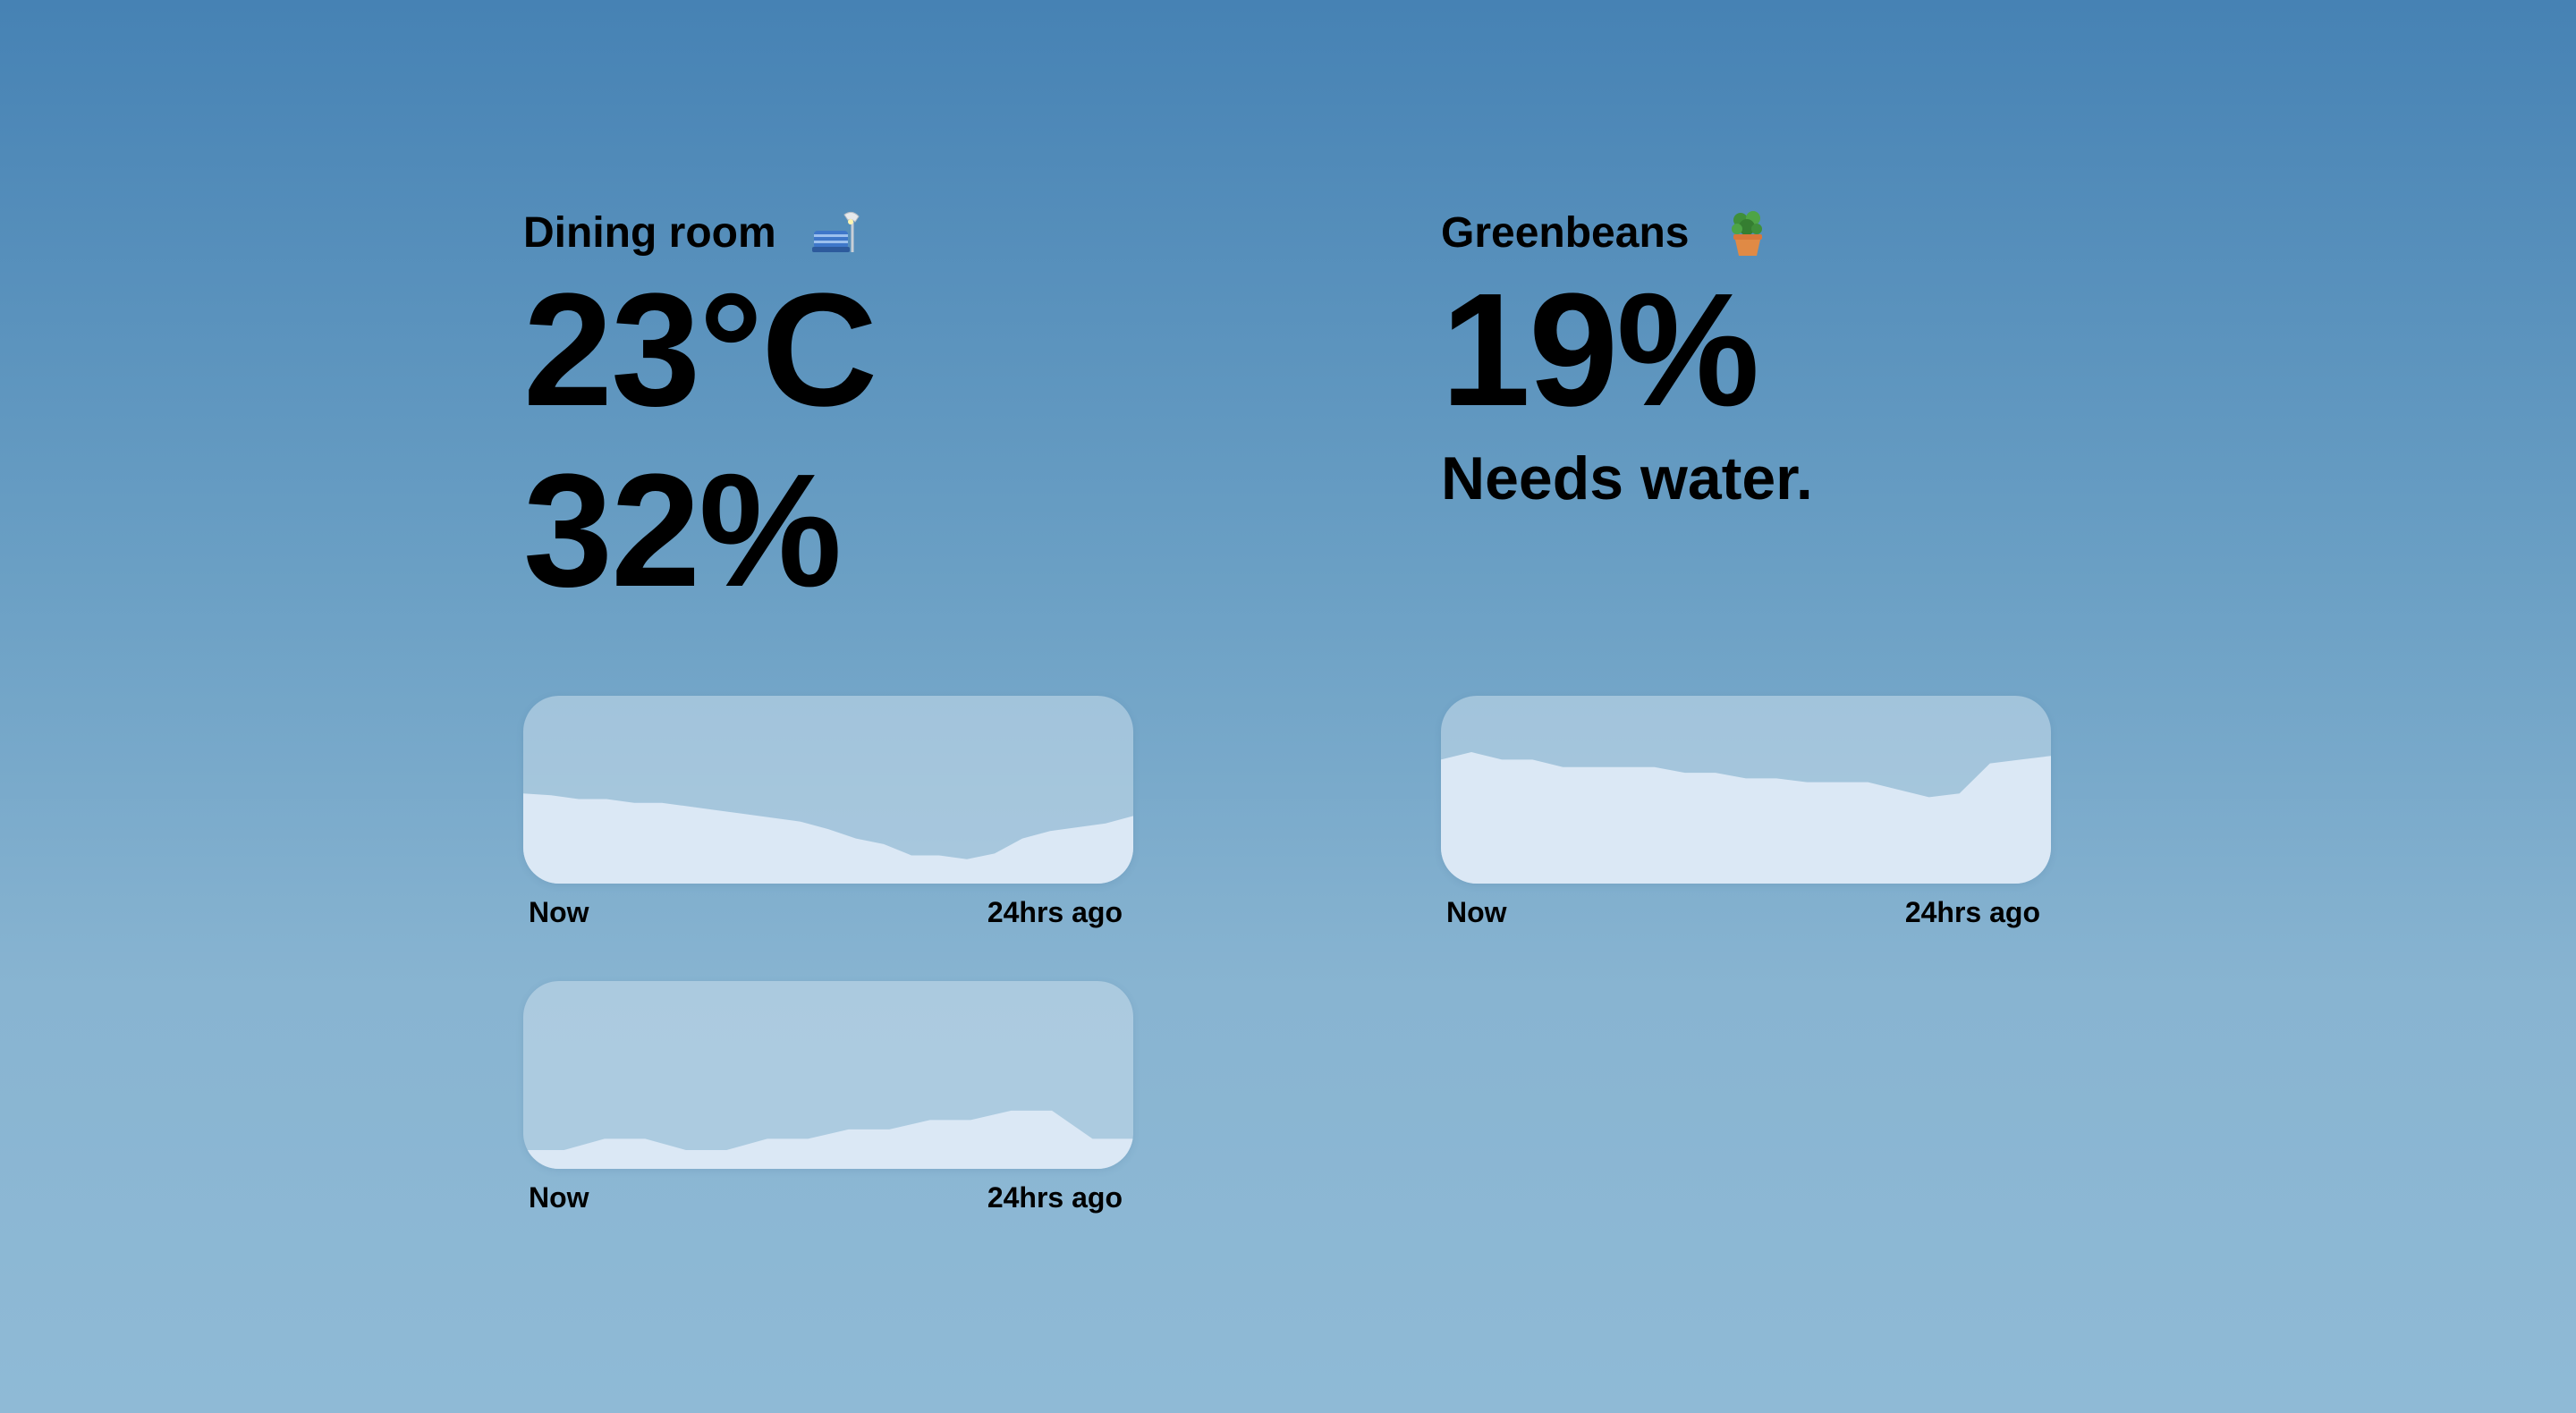 This screenshot has width=2576, height=1413. I want to click on temperature-chart, so click(828, 790).